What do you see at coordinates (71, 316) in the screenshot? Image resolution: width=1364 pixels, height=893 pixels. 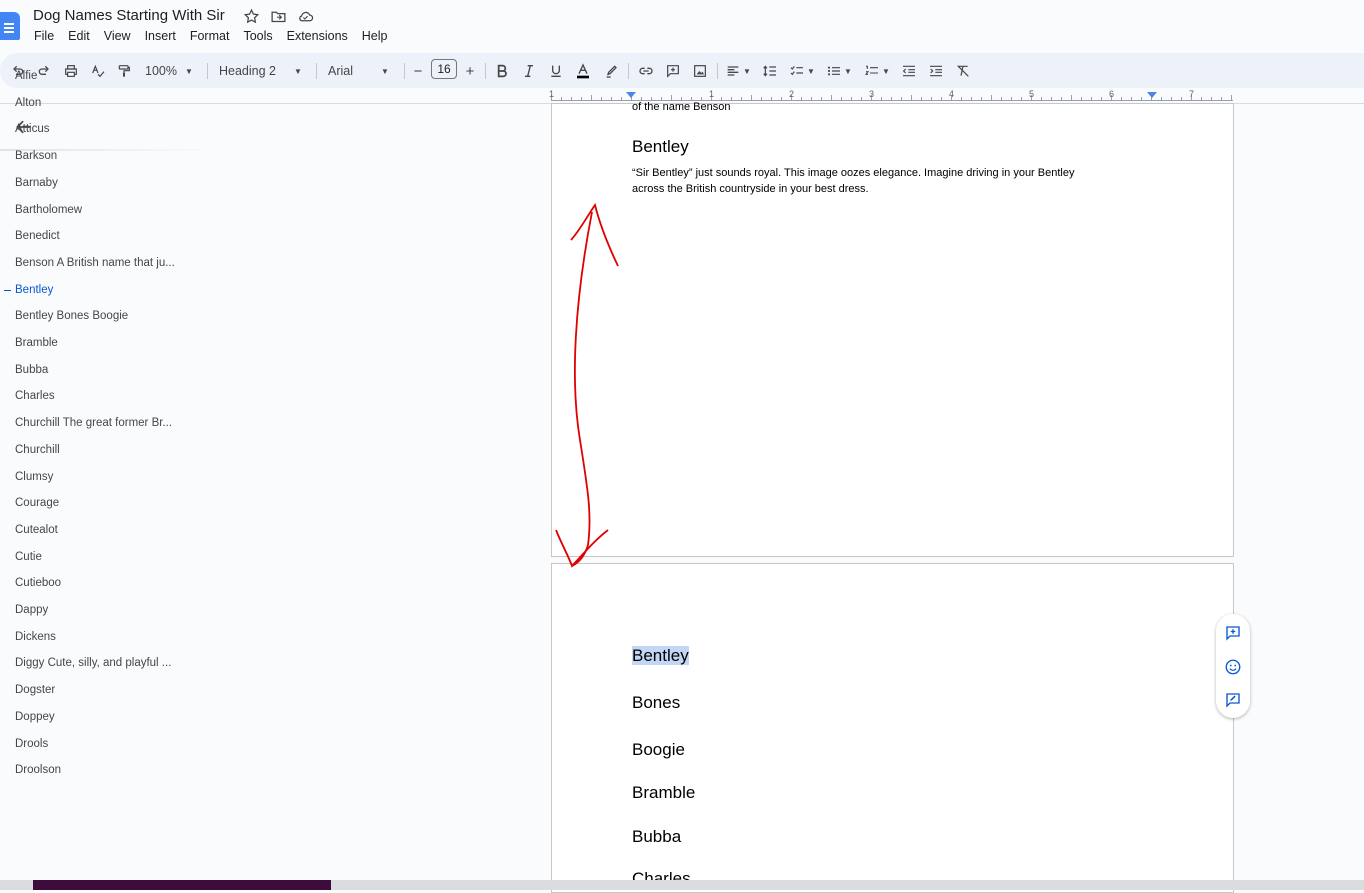 I see `outline-item: Bentley Bones Boogie` at bounding box center [71, 316].